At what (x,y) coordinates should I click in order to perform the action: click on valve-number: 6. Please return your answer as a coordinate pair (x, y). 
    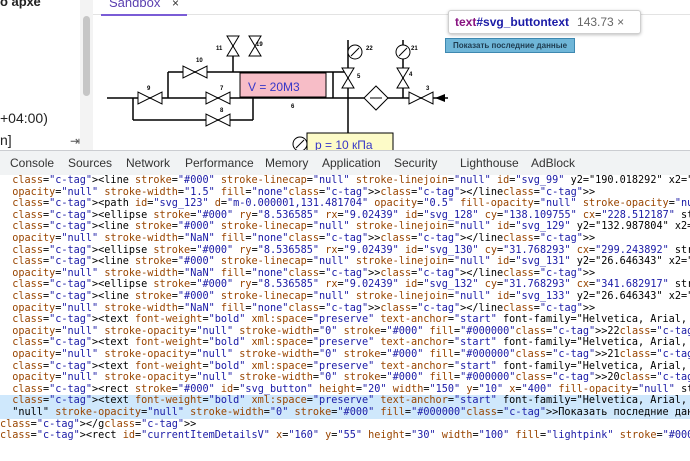
    Looking at the image, I should click on (293, 107).